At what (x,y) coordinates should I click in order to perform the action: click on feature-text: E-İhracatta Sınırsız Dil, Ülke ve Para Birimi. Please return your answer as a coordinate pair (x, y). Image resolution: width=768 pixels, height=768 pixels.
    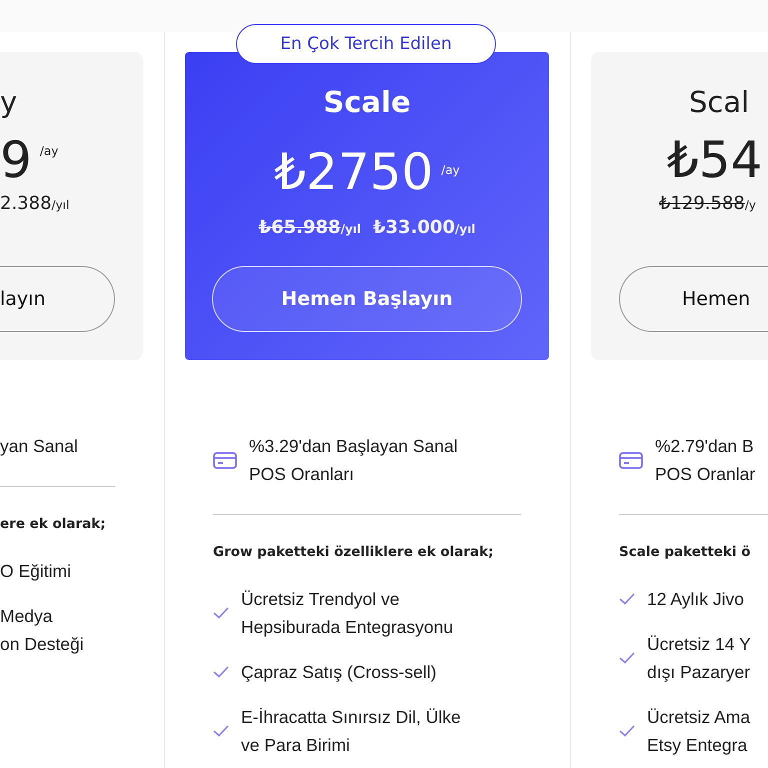
    Looking at the image, I should click on (351, 731).